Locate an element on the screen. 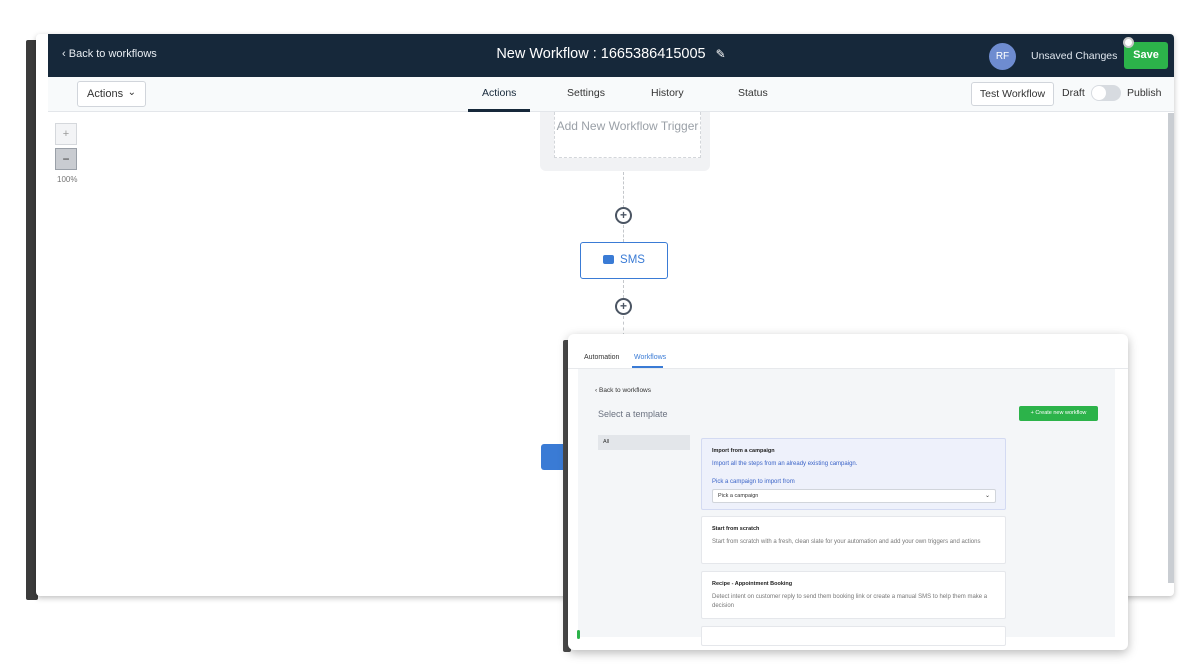 This screenshot has width=1200, height=670. dropdown-value: Pick a campaign is located at coordinates (738, 496).